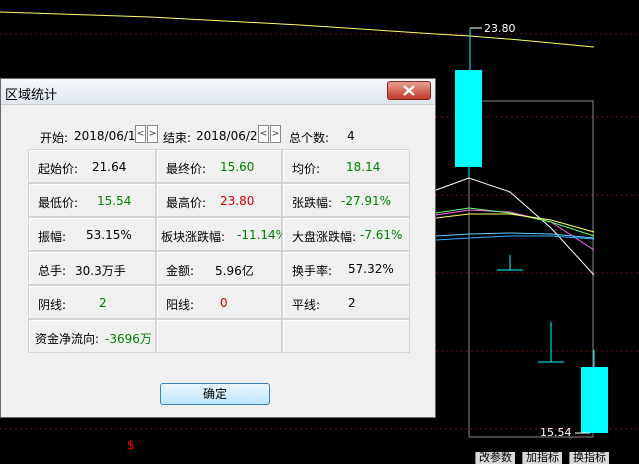  Describe the element at coordinates (177, 138) in the screenshot. I see `end-label: 结束:` at that location.